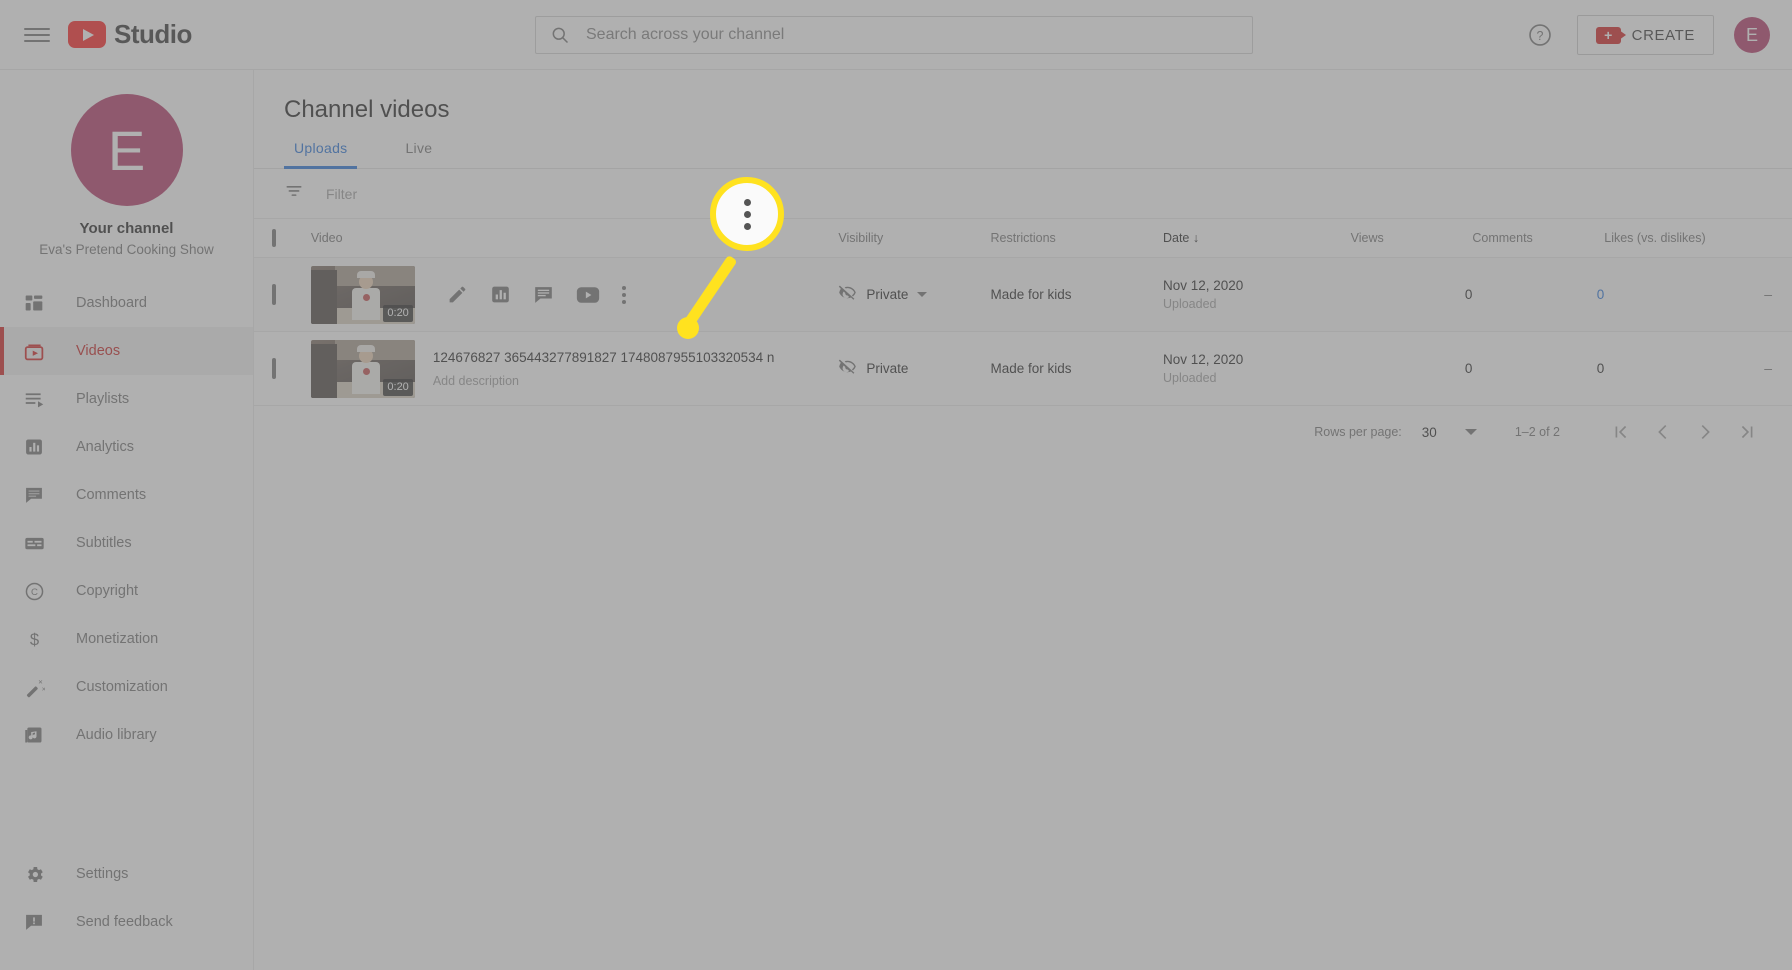  Describe the element at coordinates (1429, 432) in the screenshot. I see `rows-per-page-value: 30` at that location.